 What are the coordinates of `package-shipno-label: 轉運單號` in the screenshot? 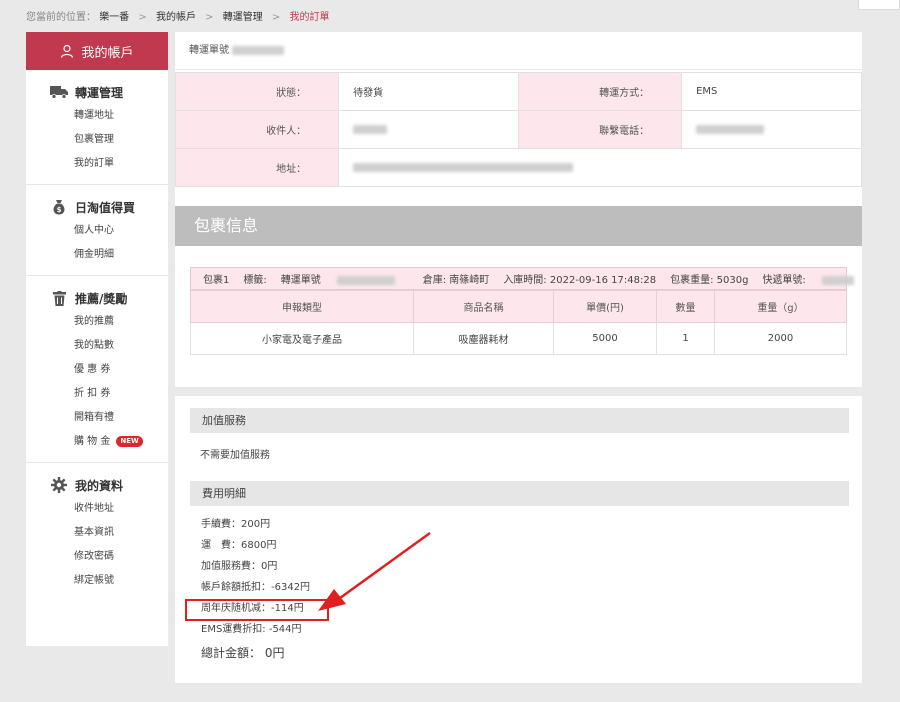 It's located at (300, 280).